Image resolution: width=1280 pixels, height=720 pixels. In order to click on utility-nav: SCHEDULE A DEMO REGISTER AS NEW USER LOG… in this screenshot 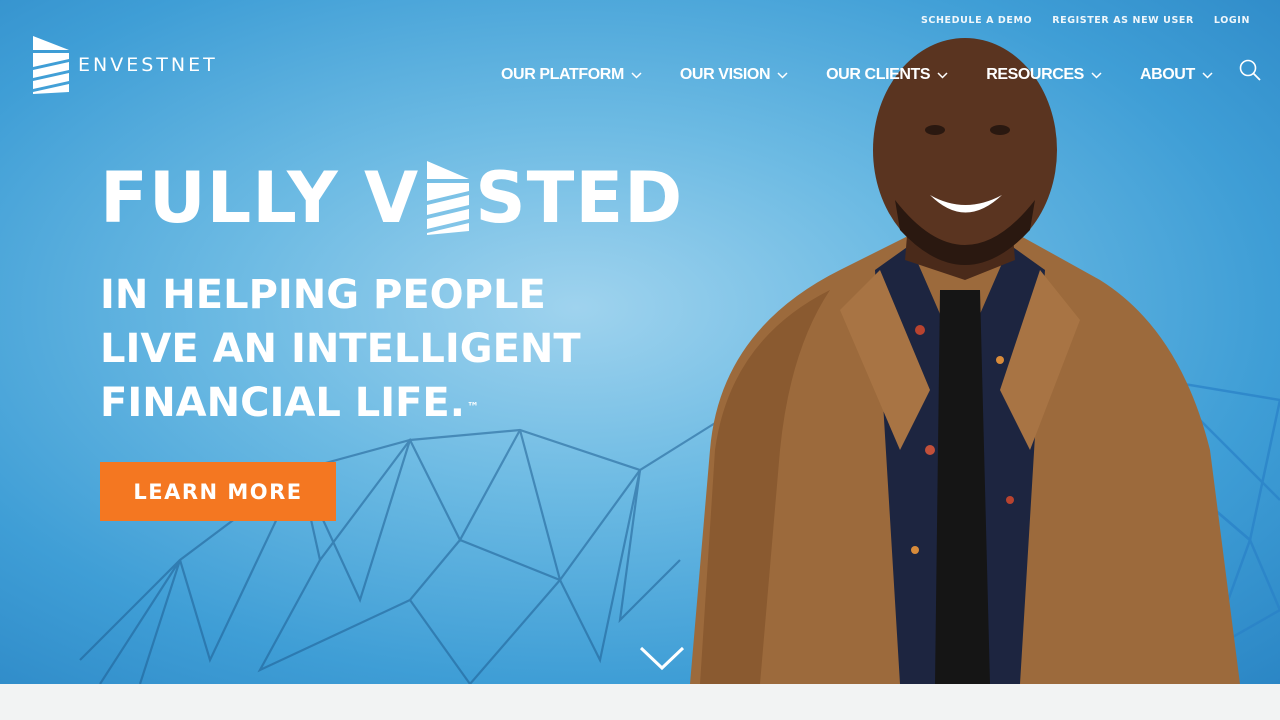, I will do `click(1085, 20)`.